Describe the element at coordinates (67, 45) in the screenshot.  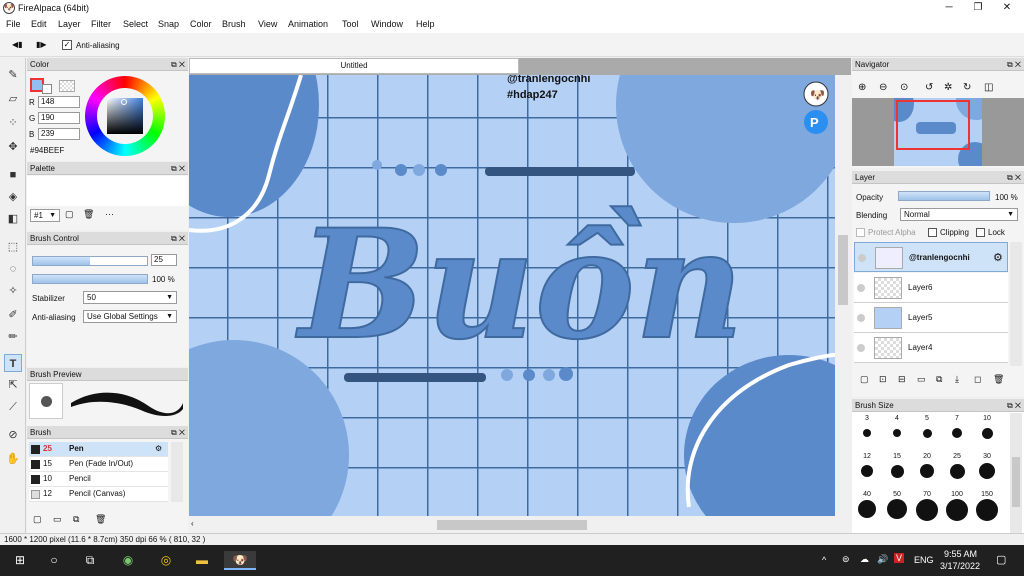
I see `antialias-checkbox: ✓` at that location.